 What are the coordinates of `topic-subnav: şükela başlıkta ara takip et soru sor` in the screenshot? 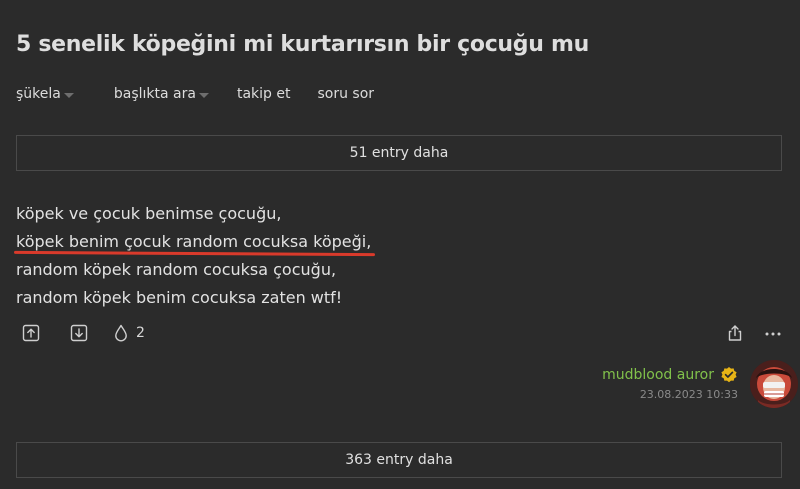 It's located at (195, 94).